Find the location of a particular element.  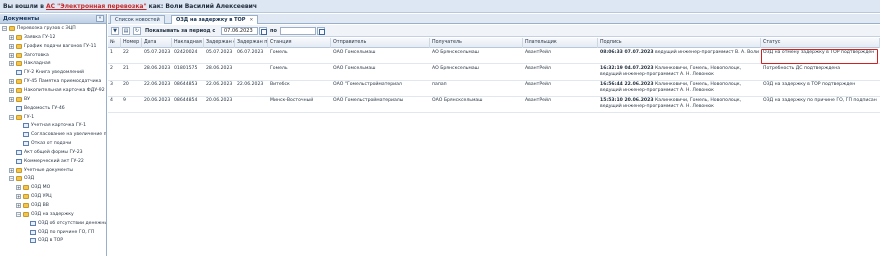

signature-time: 08:06:33 07.07.2023 is located at coordinates (627, 52).